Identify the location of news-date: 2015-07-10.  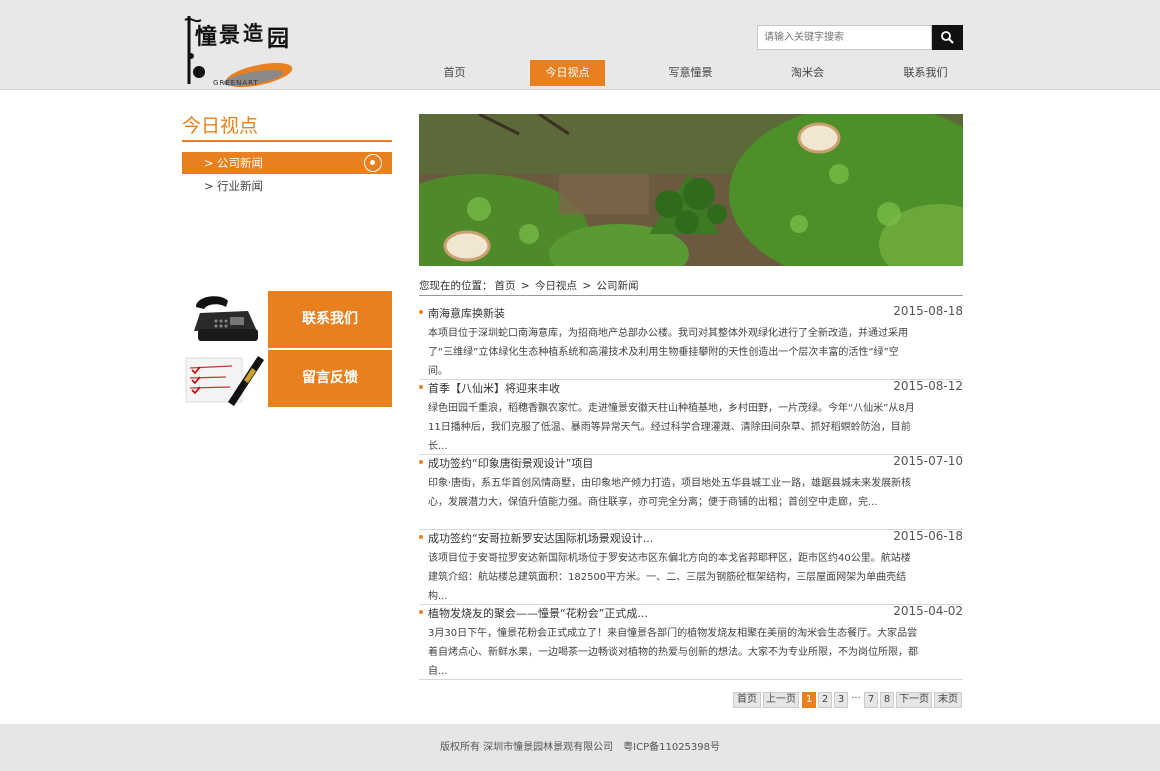
(928, 461).